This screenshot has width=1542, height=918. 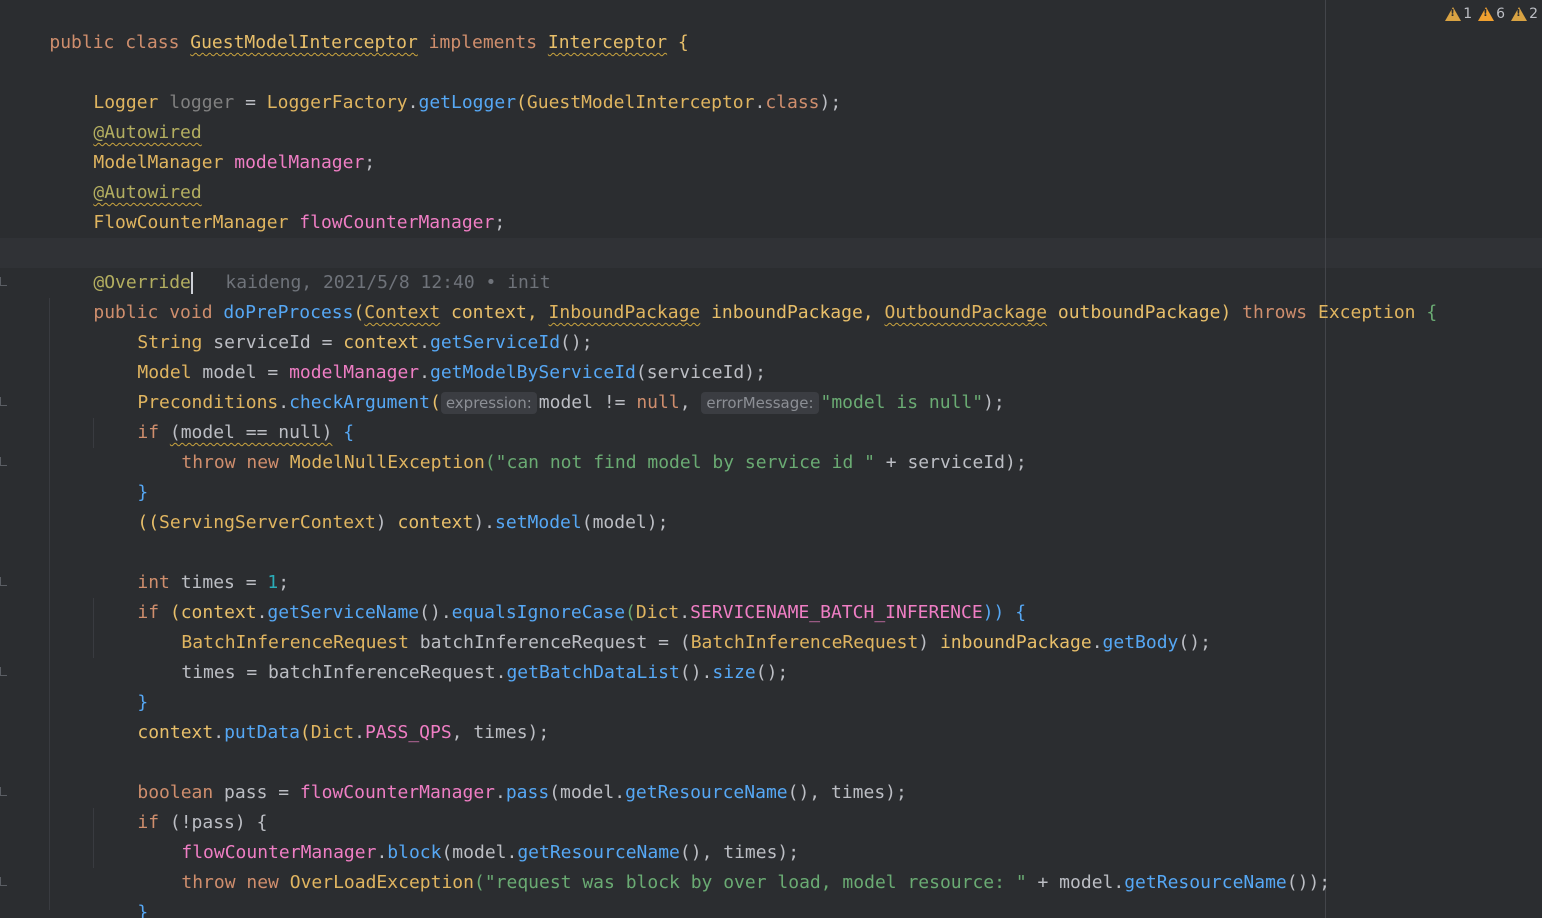 I want to click on warning-count: 6, so click(x=1491, y=14).